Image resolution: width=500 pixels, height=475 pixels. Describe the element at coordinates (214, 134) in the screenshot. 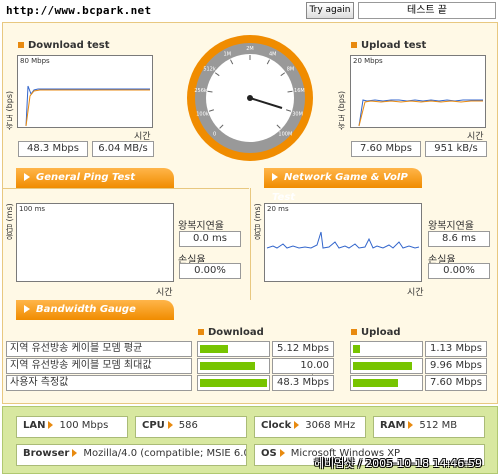

I see `gauge-tick-label: 0` at that location.